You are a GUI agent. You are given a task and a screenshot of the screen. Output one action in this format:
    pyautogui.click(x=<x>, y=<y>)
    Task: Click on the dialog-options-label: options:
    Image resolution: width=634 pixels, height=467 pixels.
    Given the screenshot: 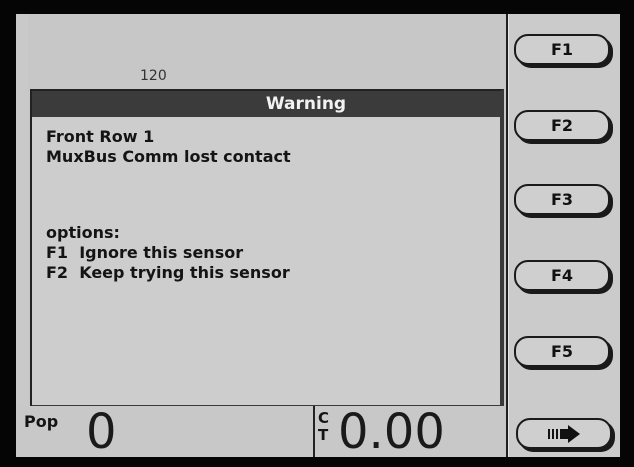 What is the action you would take?
    pyautogui.click(x=83, y=232)
    